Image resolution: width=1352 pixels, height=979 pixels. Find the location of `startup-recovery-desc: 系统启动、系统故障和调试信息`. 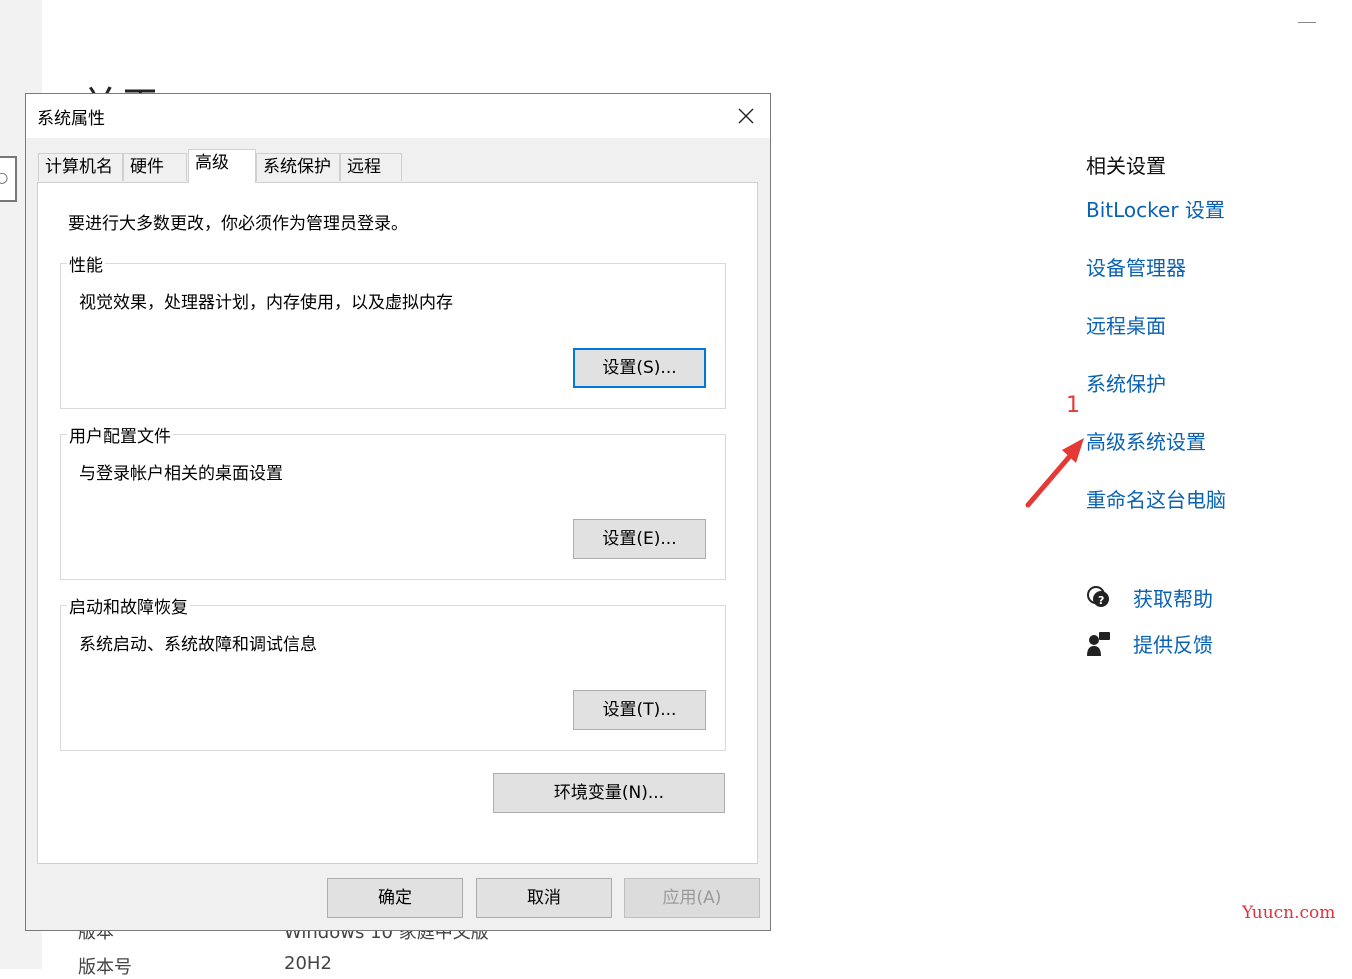

startup-recovery-desc: 系统启动、系统故障和调试信息 is located at coordinates (198, 645).